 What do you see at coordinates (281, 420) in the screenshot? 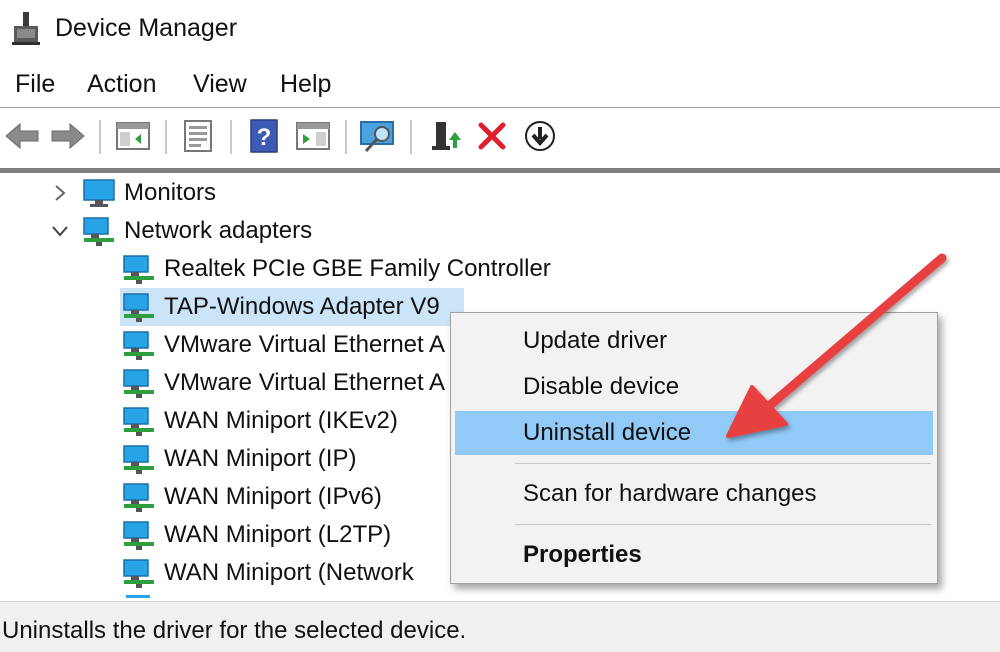
I see `tree-device-label: WAN Miniport (IKEv2)` at bounding box center [281, 420].